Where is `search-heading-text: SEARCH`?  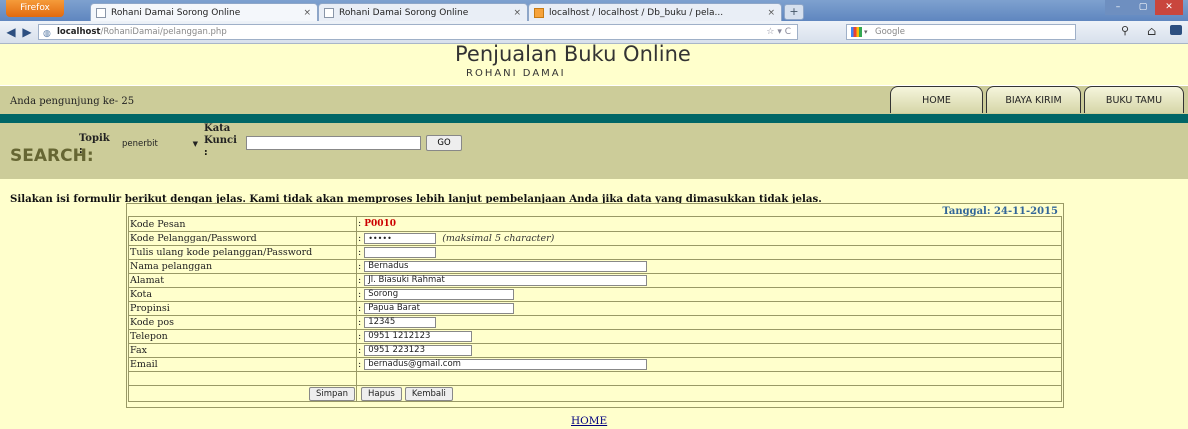
search-heading-text: SEARCH is located at coordinates (48, 156).